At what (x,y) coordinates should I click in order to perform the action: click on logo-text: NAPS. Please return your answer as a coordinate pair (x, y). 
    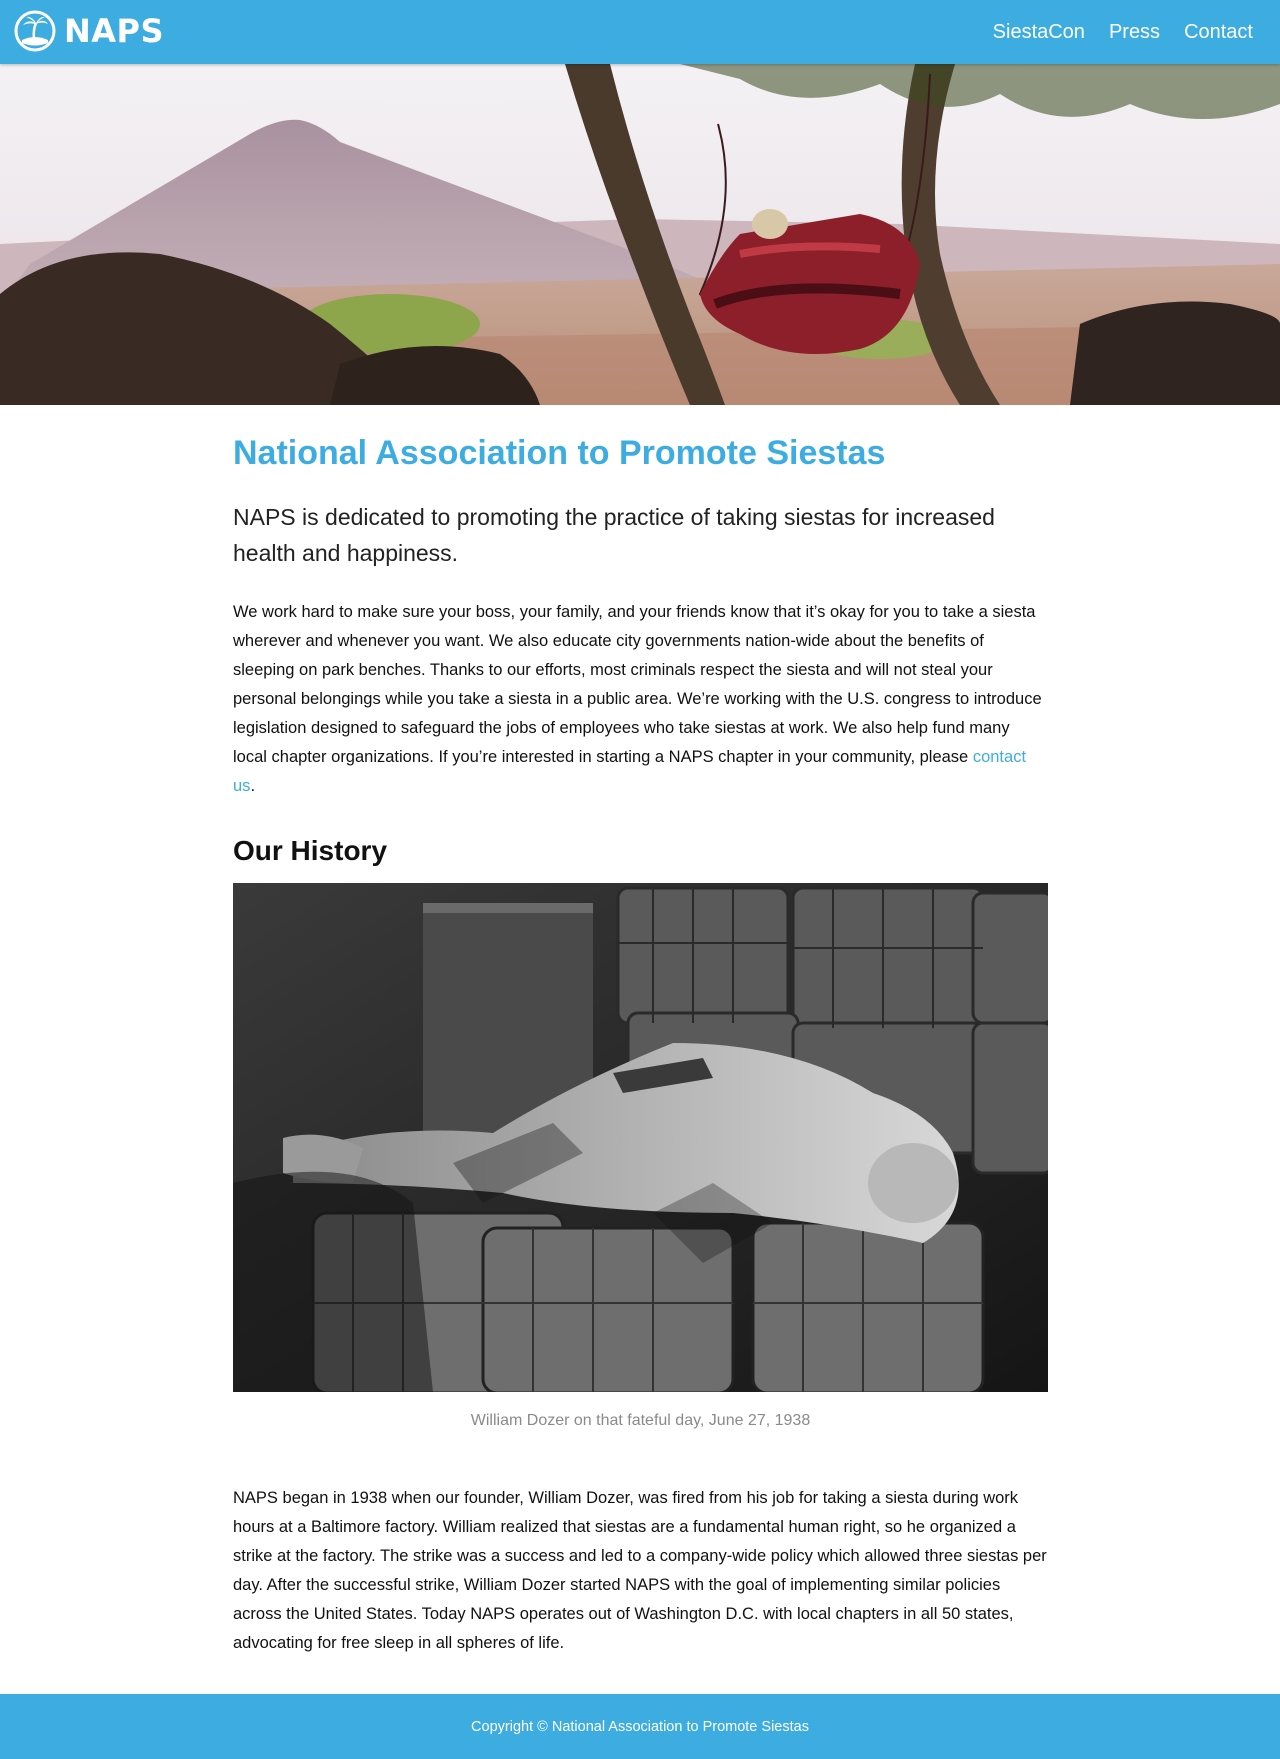
    Looking at the image, I should click on (114, 31).